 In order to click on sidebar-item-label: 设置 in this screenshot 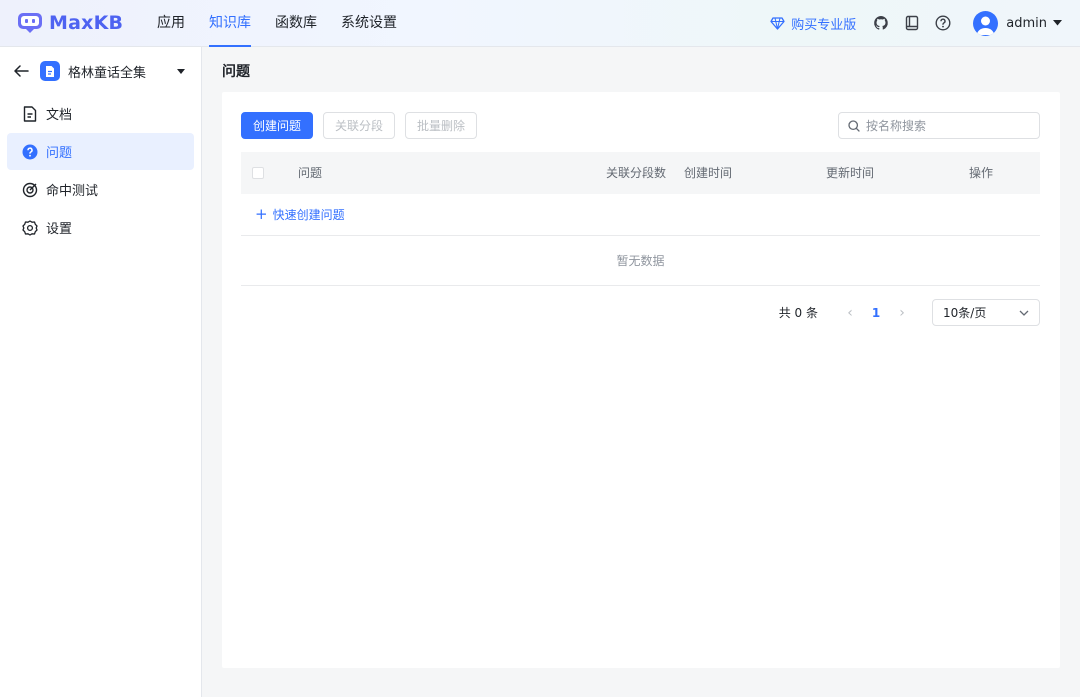, I will do `click(59, 229)`.